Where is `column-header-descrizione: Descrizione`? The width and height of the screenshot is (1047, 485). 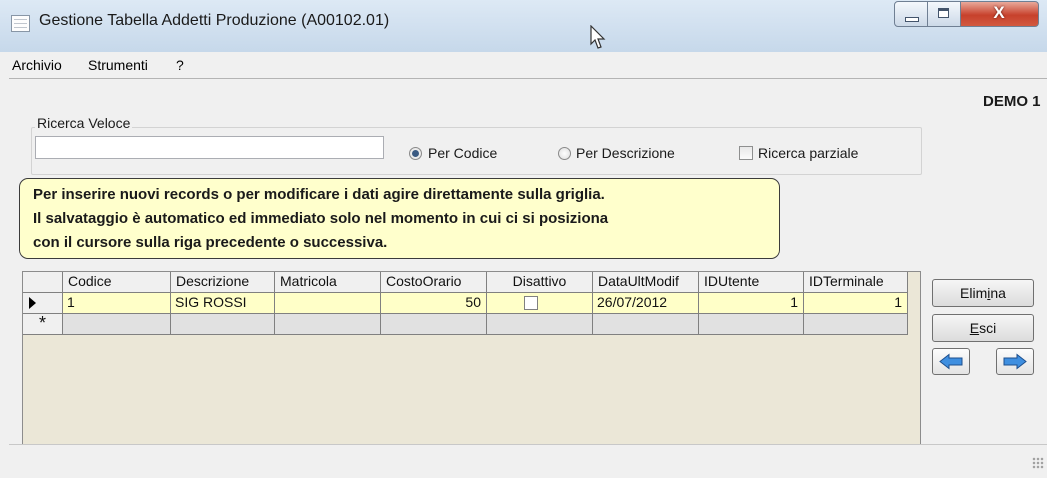
column-header-descrizione: Descrizione is located at coordinates (223, 282).